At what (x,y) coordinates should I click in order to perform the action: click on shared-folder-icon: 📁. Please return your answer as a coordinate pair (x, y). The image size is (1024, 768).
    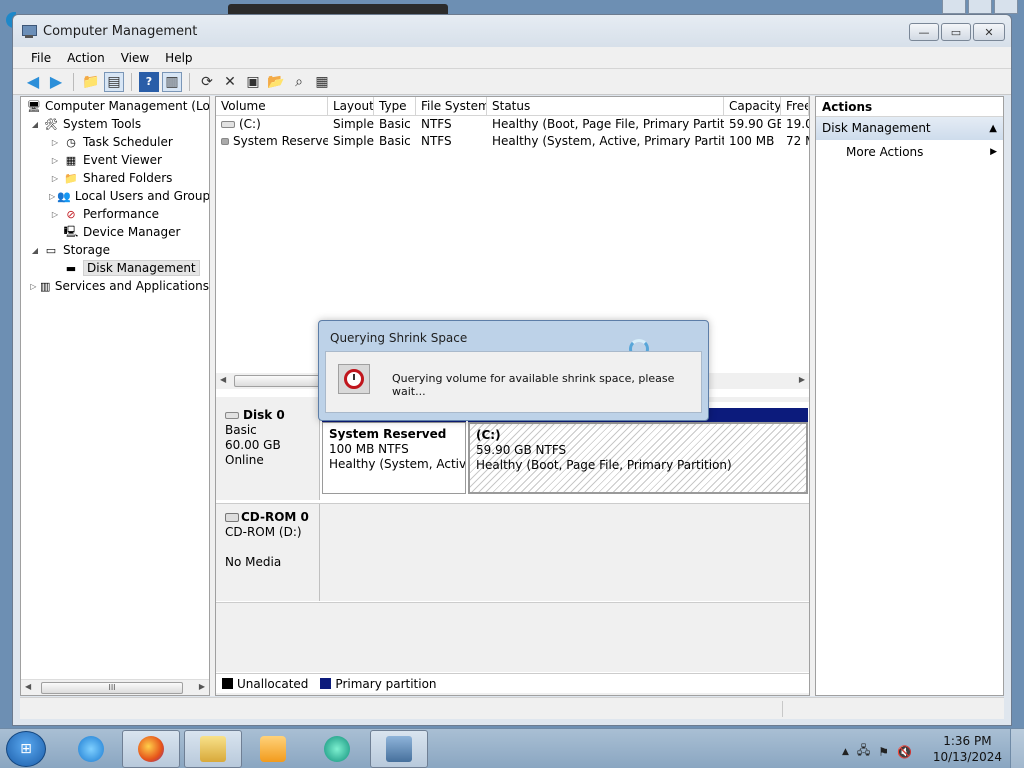
    Looking at the image, I should click on (71, 178).